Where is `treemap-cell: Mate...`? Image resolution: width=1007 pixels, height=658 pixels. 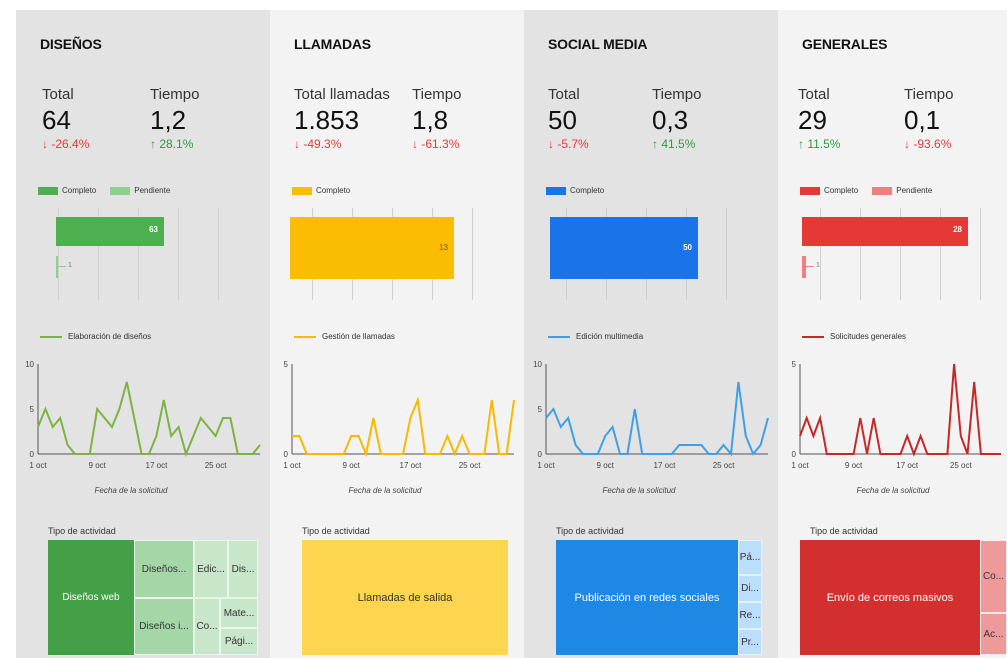 treemap-cell: Mate... is located at coordinates (239, 613).